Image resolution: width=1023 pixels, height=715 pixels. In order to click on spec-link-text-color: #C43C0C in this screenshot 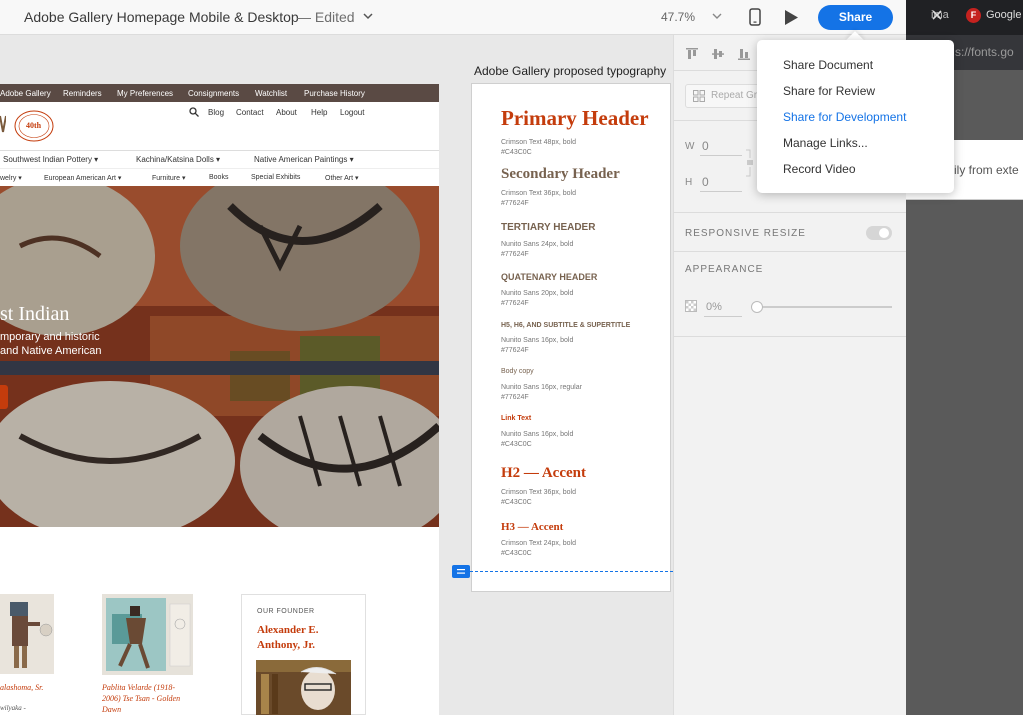, I will do `click(516, 444)`.